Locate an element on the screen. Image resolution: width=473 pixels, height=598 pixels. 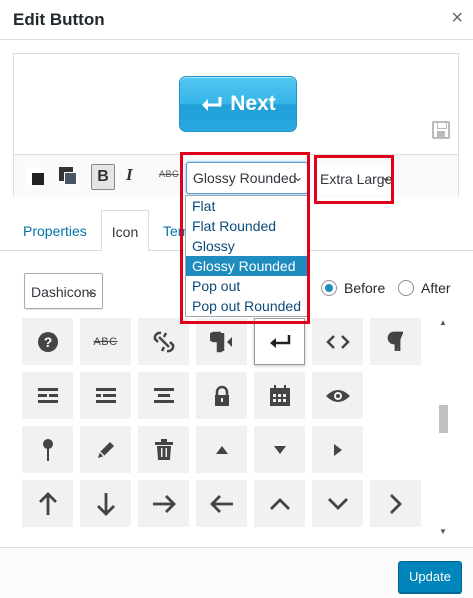
align-center-icon is located at coordinates (163, 395).